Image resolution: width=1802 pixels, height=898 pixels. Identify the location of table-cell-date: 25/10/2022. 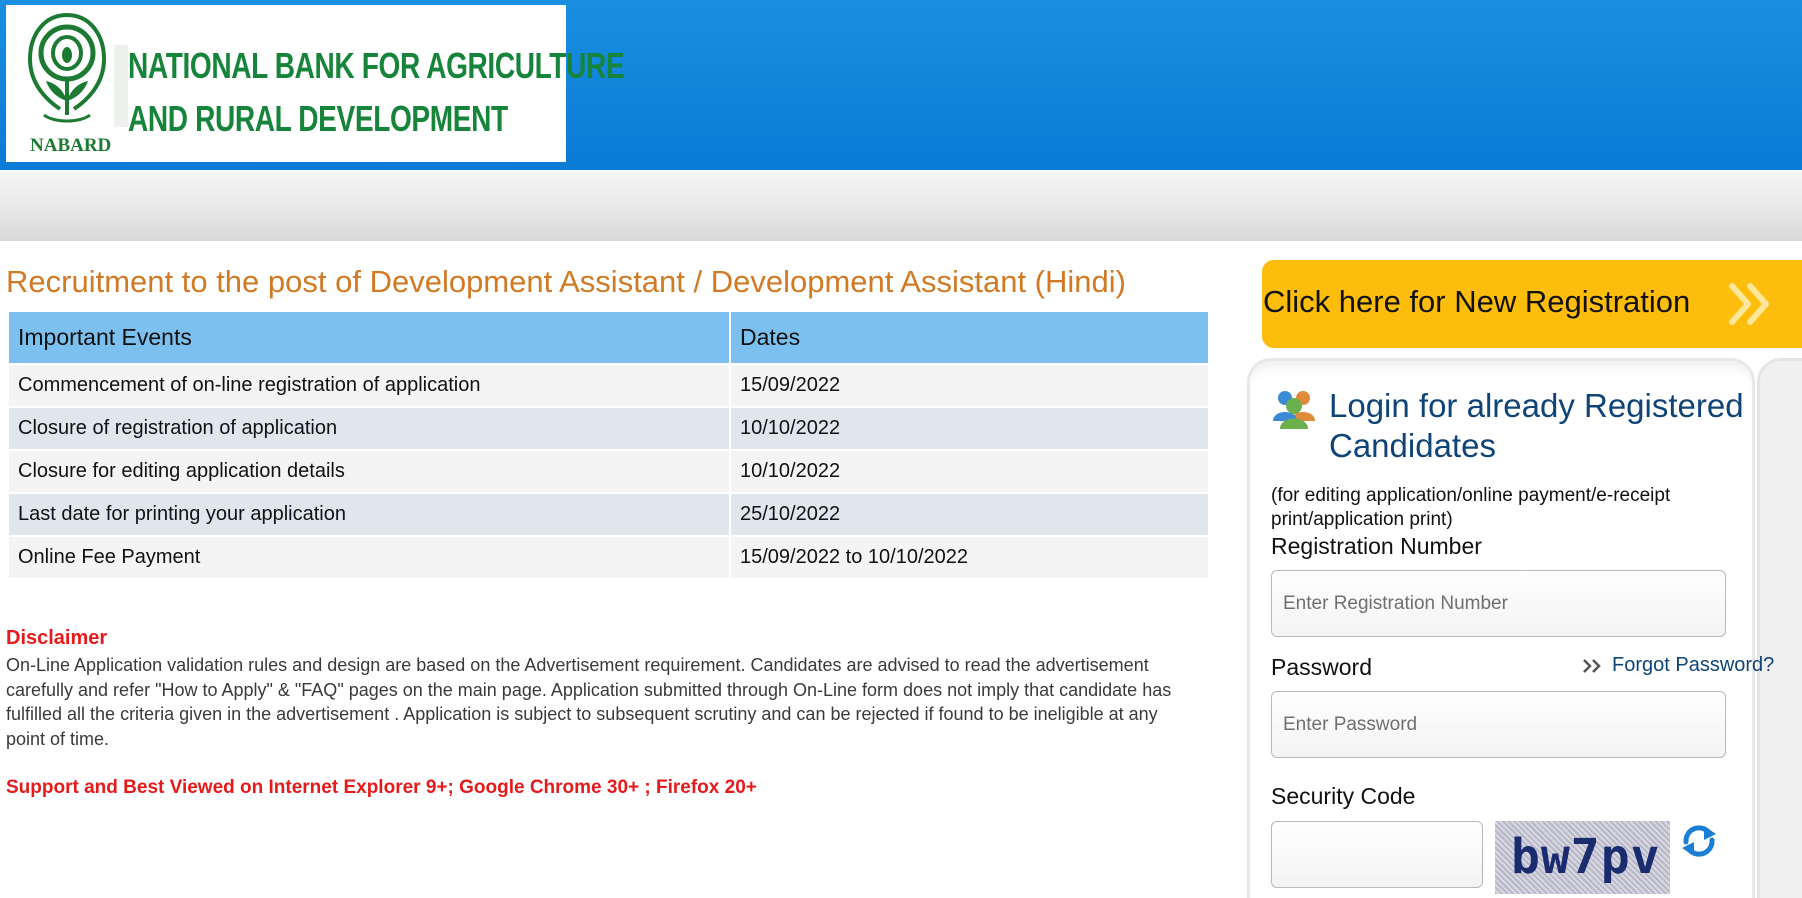
(969, 514).